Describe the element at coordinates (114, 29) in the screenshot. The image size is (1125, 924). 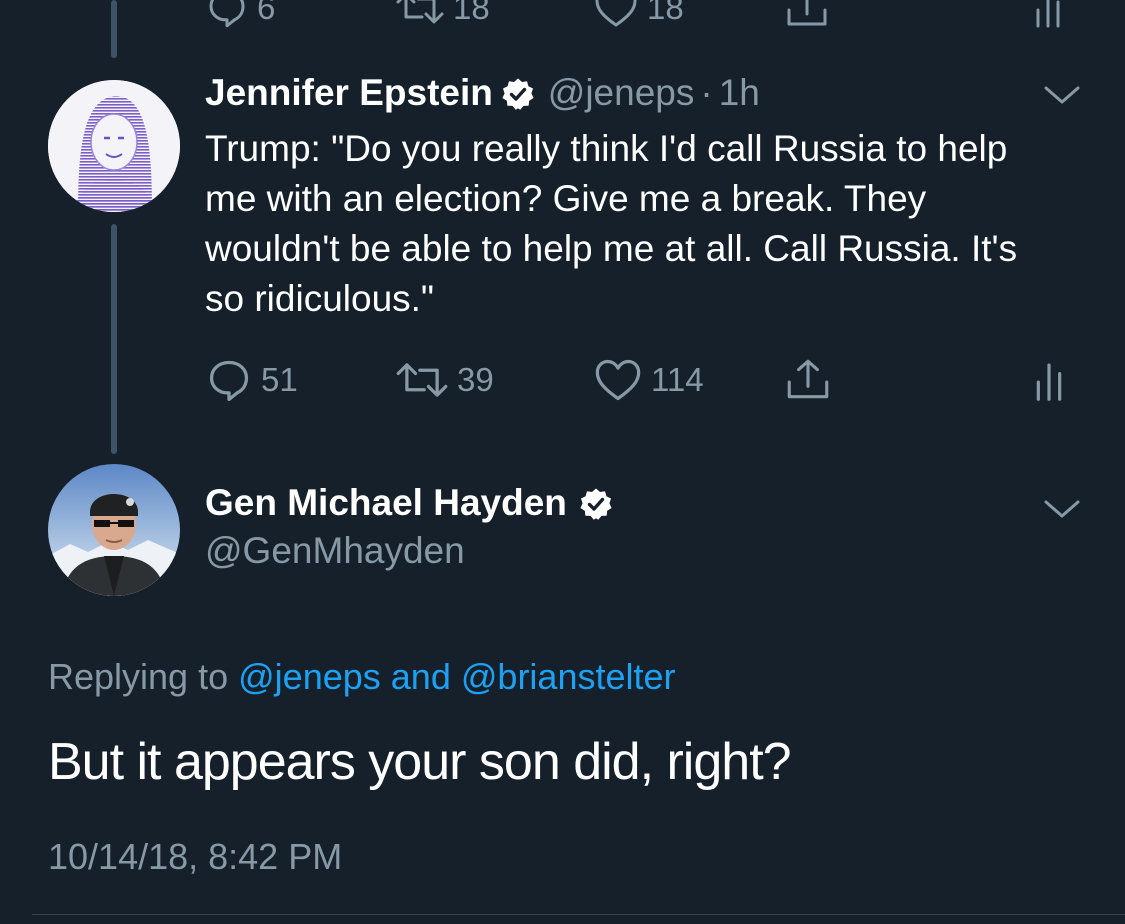
I see `thread-line-top` at that location.